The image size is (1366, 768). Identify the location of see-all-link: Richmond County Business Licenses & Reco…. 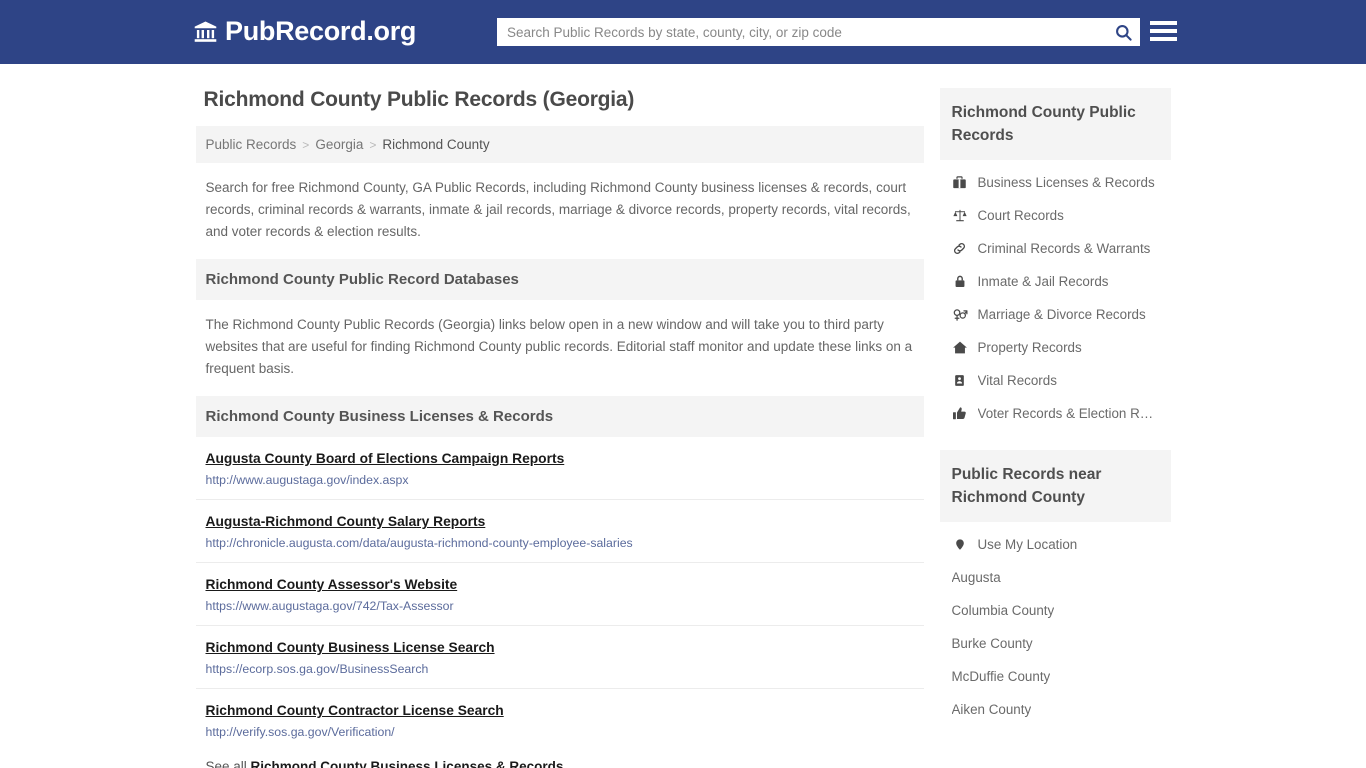
(407, 763).